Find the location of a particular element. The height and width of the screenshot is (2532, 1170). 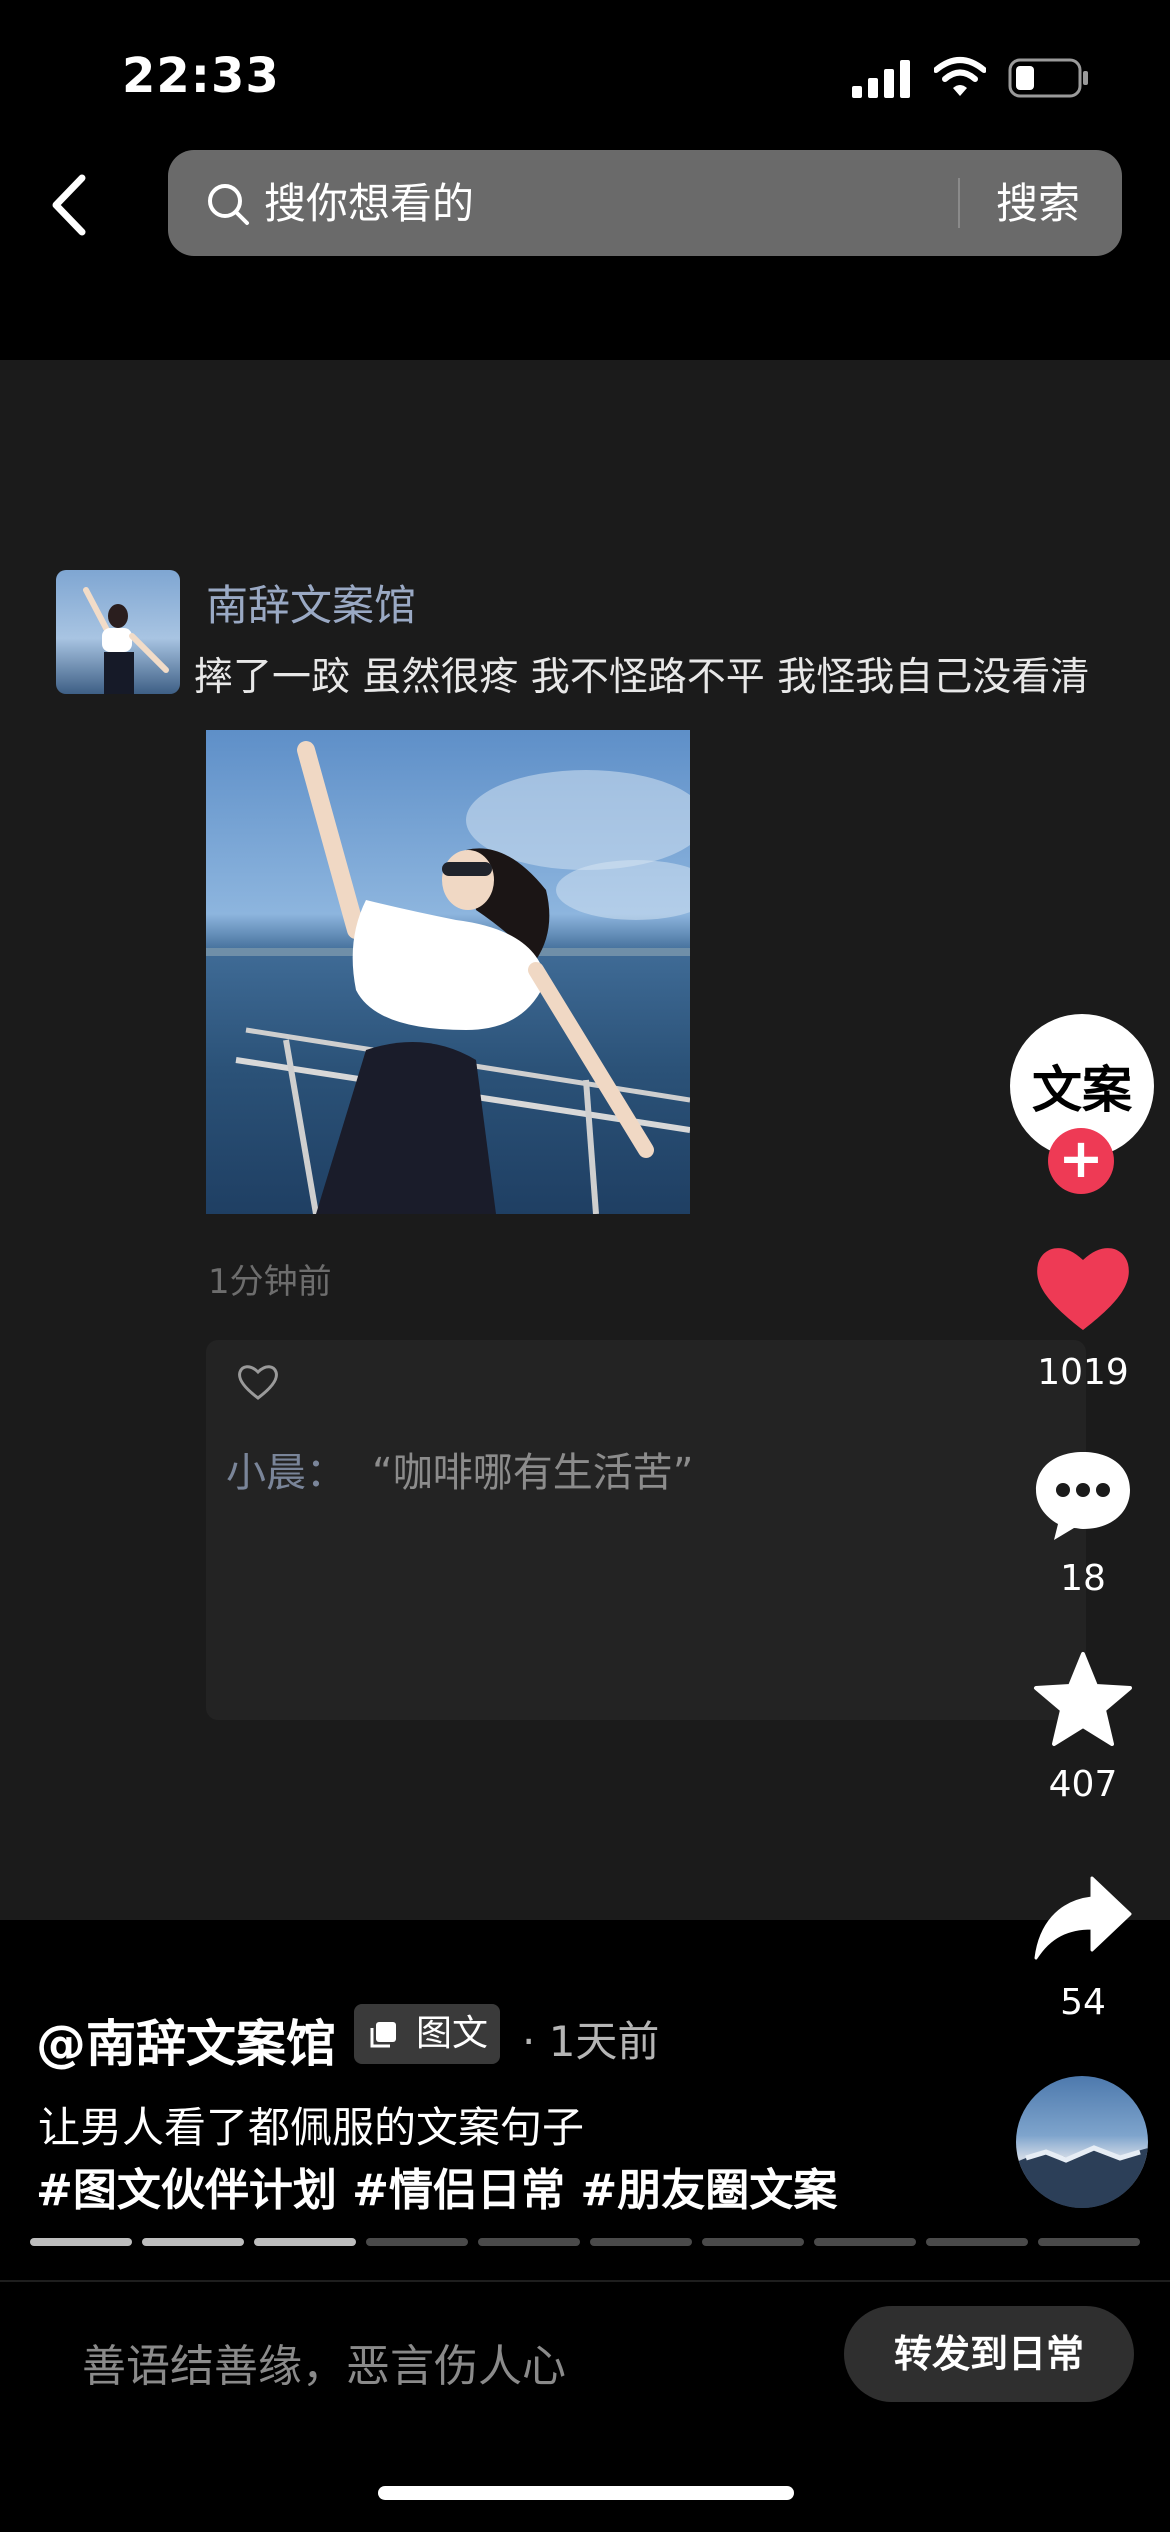

post-text: 摔了一跤 虽然很疼 我不怪路不平 我怪我自己没看清 is located at coordinates (642, 677).